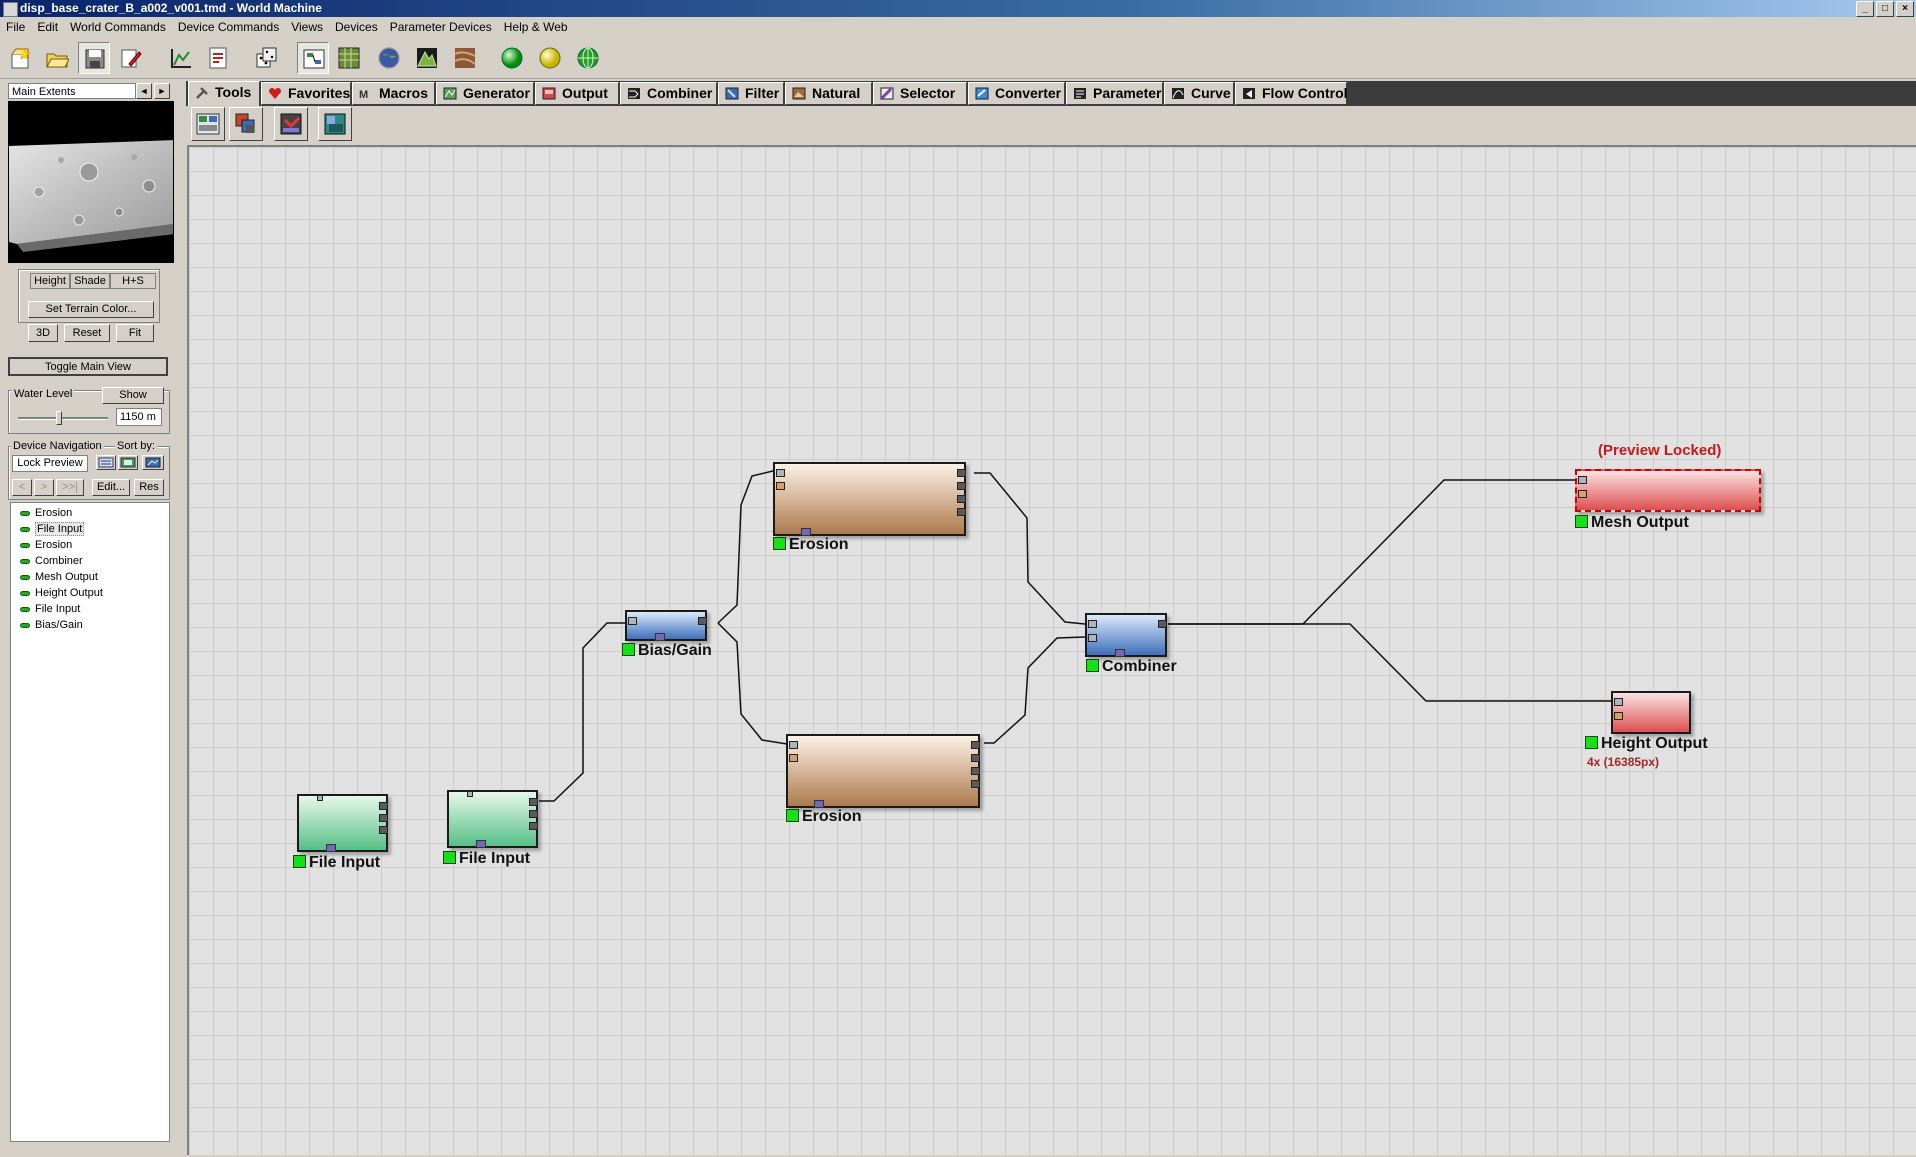  Describe the element at coordinates (349, 58) in the screenshot. I see `grid-view-icon` at that location.